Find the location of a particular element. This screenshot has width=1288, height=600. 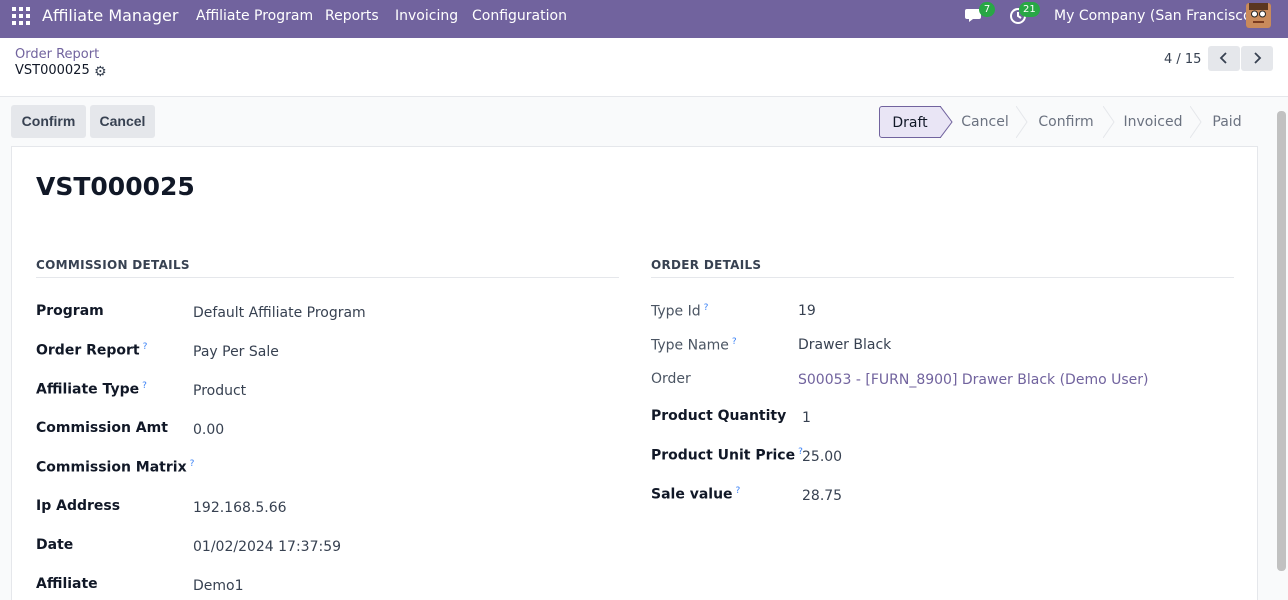

date-label: Date is located at coordinates (55, 545).